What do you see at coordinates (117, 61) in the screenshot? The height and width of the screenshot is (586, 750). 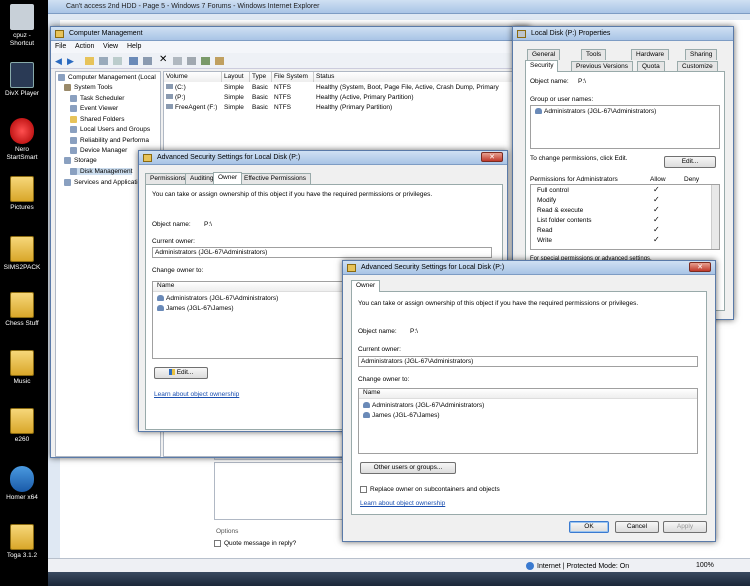 I see `properties-icon` at bounding box center [117, 61].